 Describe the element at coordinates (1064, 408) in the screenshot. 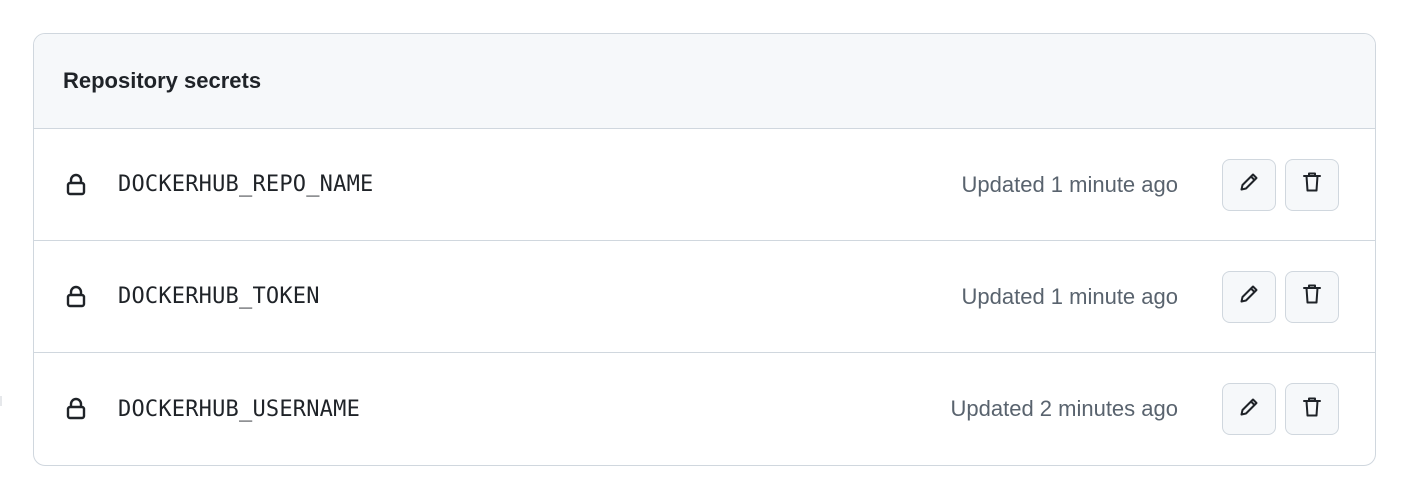

I see `secret-updated-time: Updated 2 minutes ago` at that location.